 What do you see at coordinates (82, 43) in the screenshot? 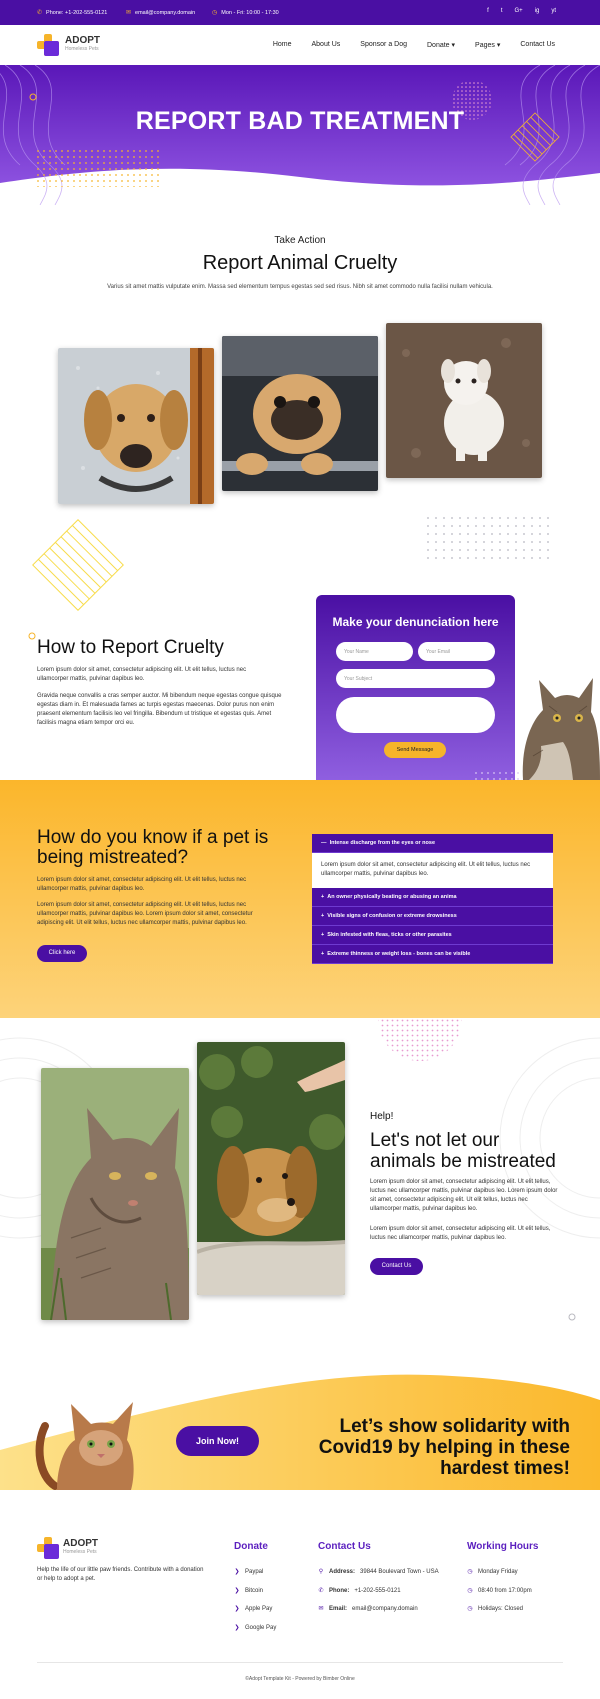
I see `logo-text: ADOPT Homeless Pets` at bounding box center [82, 43].